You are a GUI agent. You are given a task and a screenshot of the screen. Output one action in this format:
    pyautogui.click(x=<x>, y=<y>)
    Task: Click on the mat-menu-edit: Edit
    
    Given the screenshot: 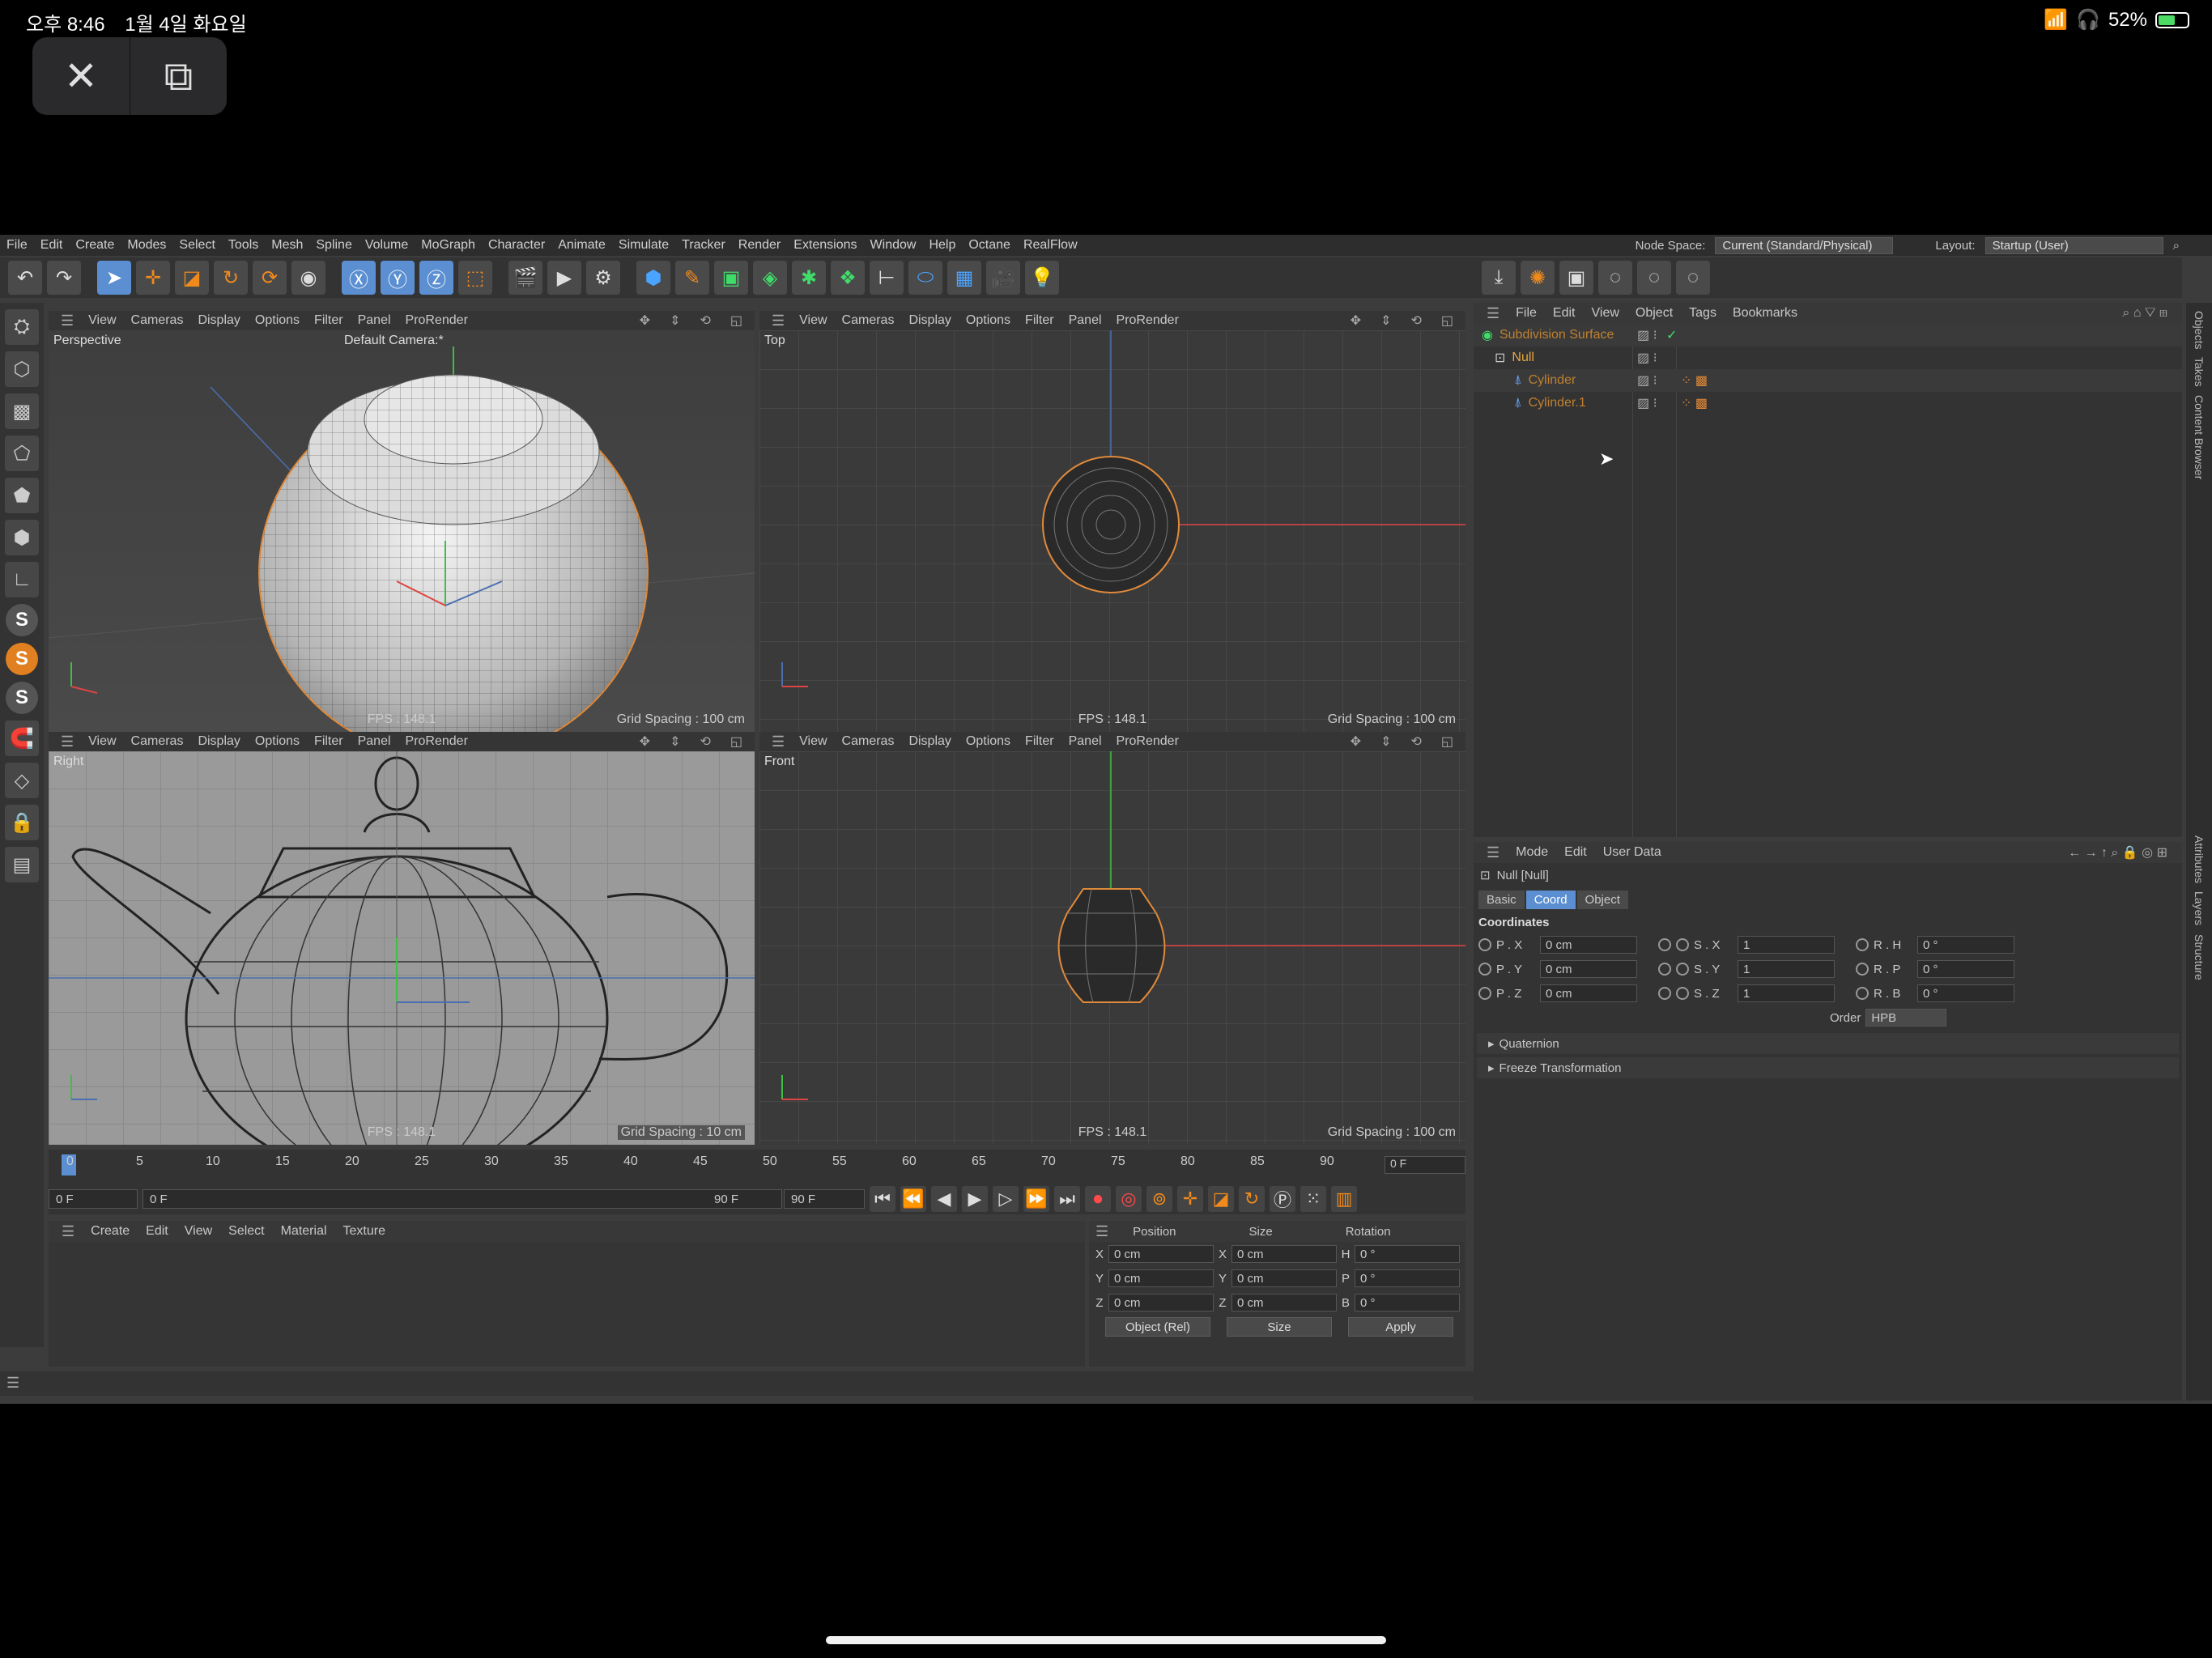 What is the action you would take?
    pyautogui.click(x=157, y=1231)
    